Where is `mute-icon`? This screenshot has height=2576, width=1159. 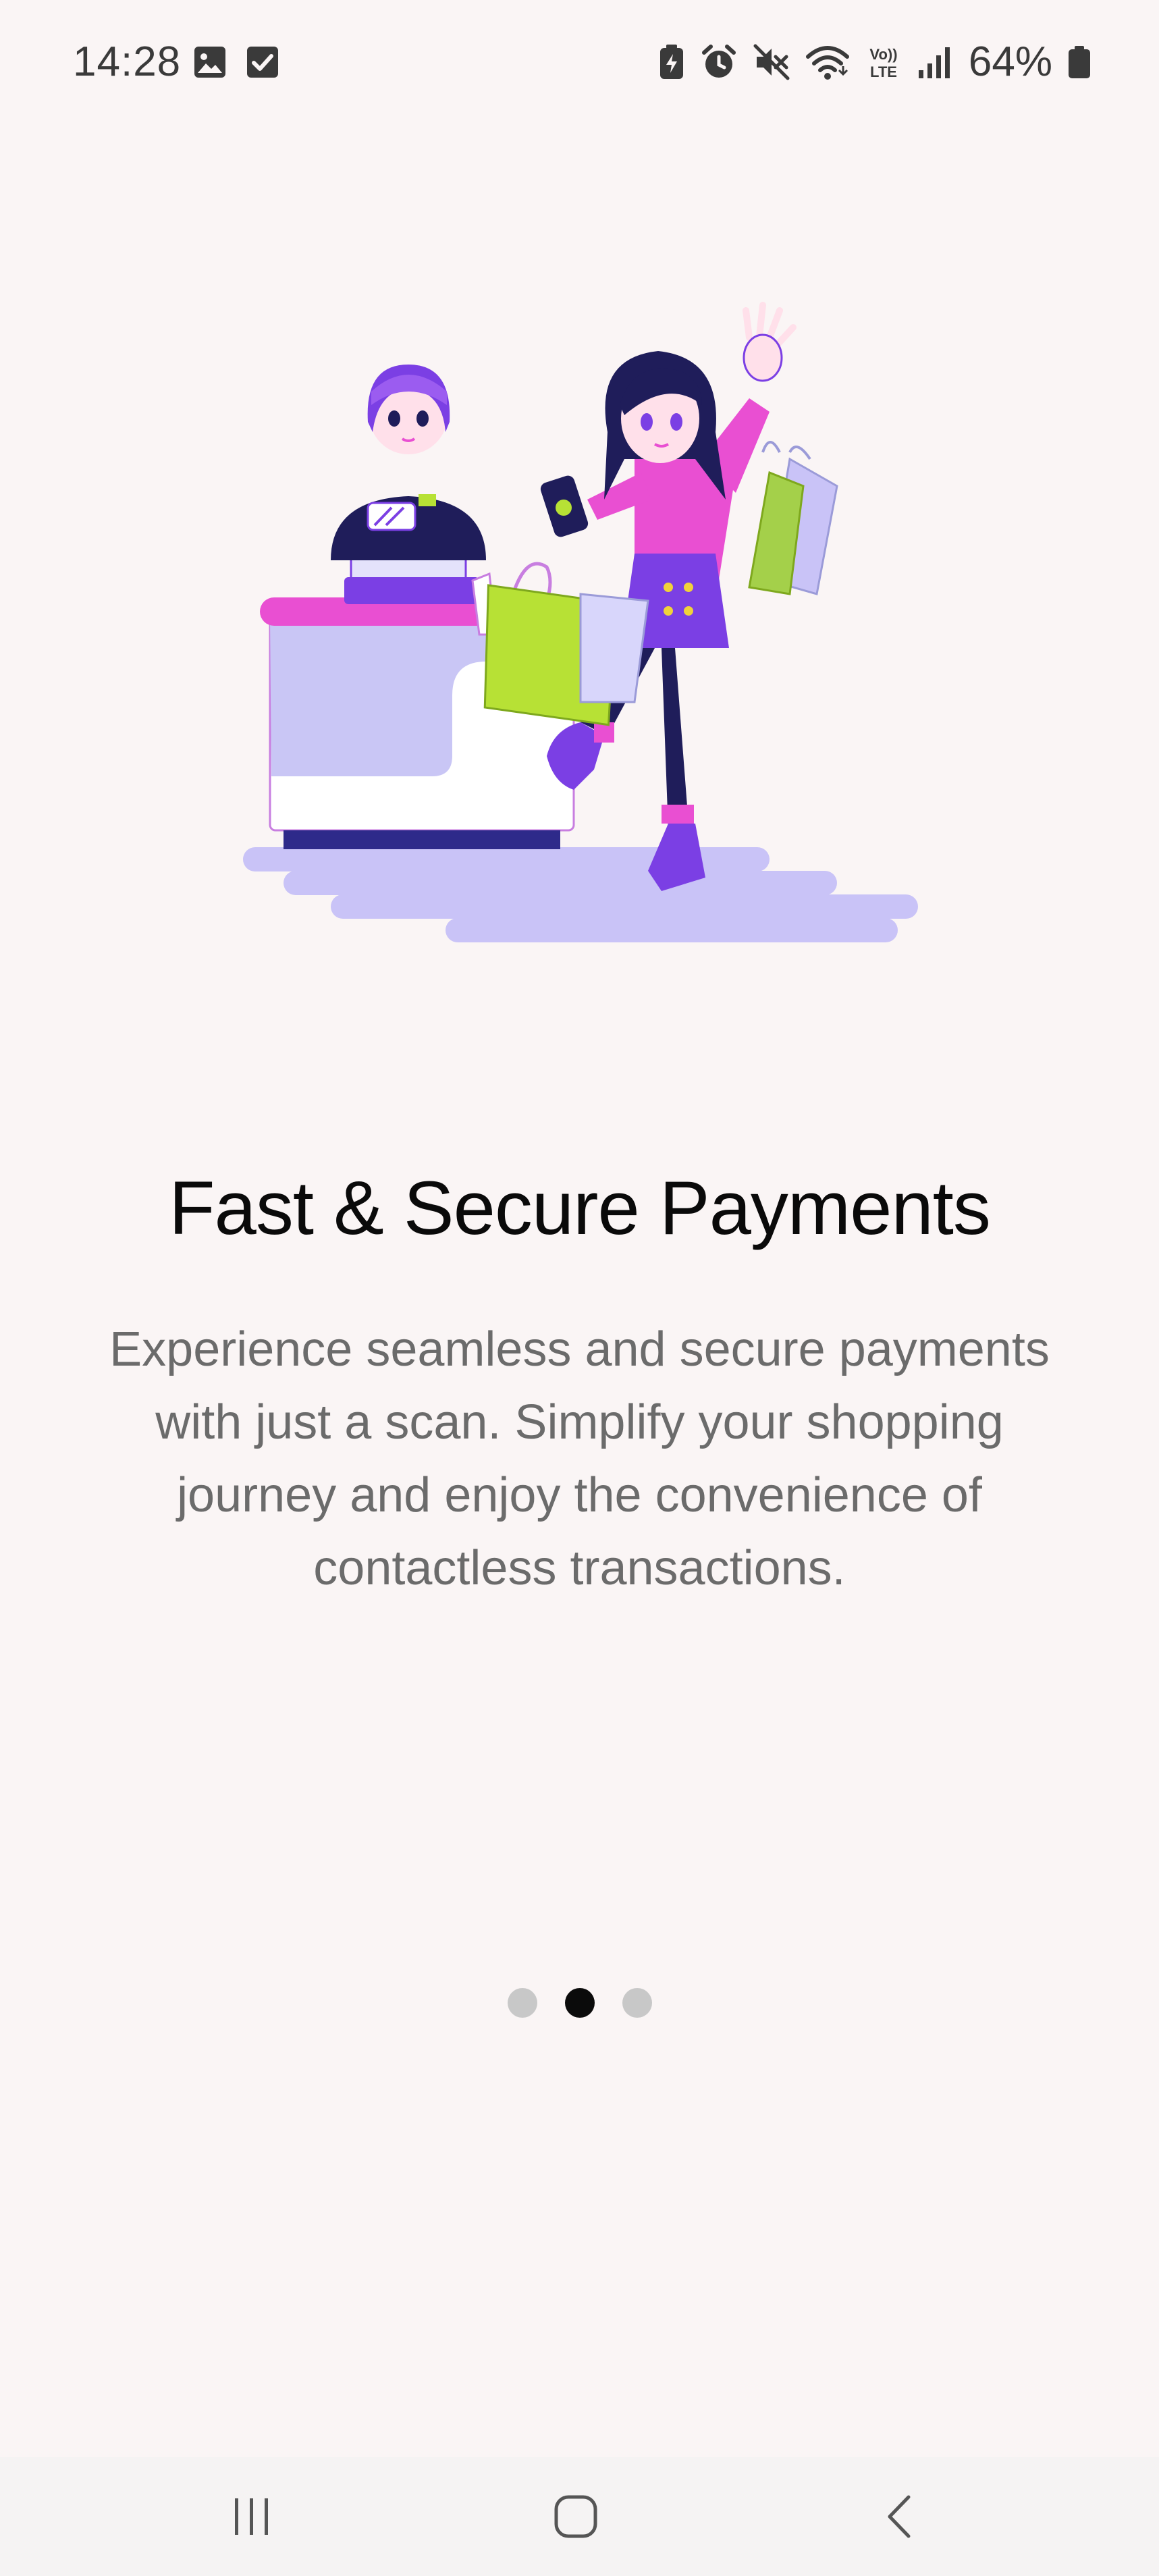
mute-icon is located at coordinates (772, 62).